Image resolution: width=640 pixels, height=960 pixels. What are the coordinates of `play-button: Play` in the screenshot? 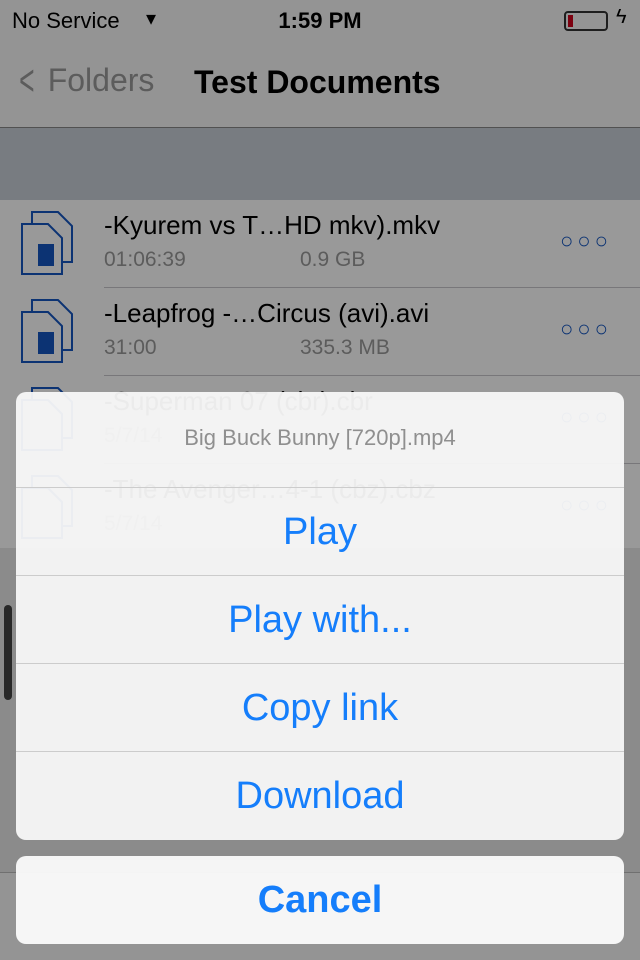 It's located at (320, 532).